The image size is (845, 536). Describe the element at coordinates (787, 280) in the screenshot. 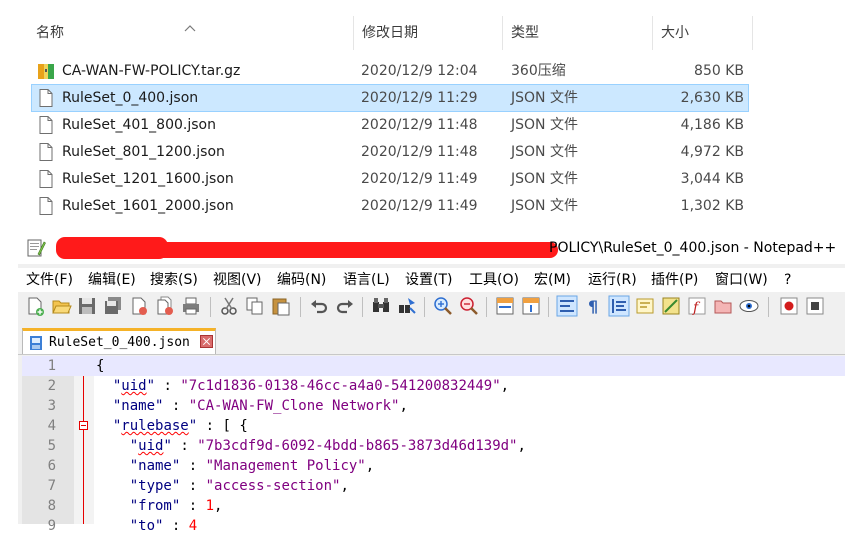

I see `menu-help: ?` at that location.